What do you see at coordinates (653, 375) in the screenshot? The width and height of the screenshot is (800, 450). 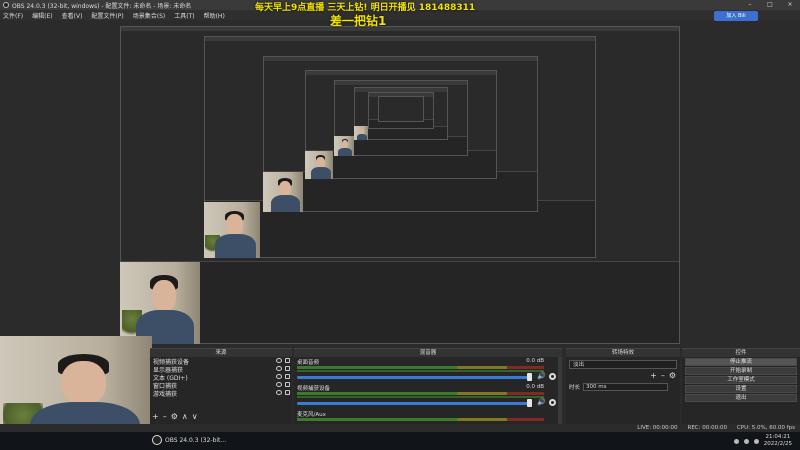 I see `add-transition-button: +` at bounding box center [653, 375].